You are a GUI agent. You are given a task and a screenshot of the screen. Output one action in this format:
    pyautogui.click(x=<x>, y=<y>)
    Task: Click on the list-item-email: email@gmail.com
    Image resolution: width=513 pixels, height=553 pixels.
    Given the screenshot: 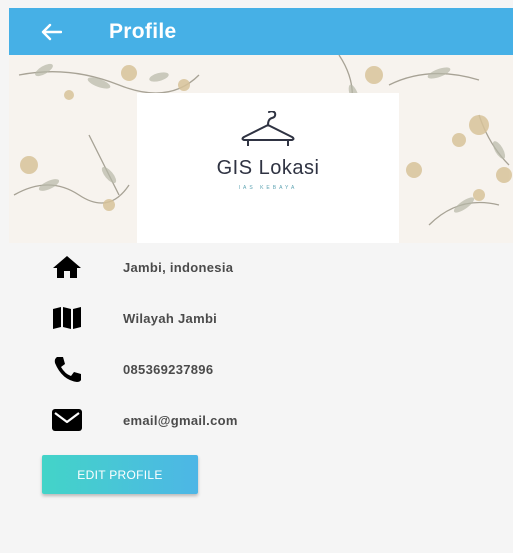 What is the action you would take?
    pyautogui.click(x=261, y=420)
    